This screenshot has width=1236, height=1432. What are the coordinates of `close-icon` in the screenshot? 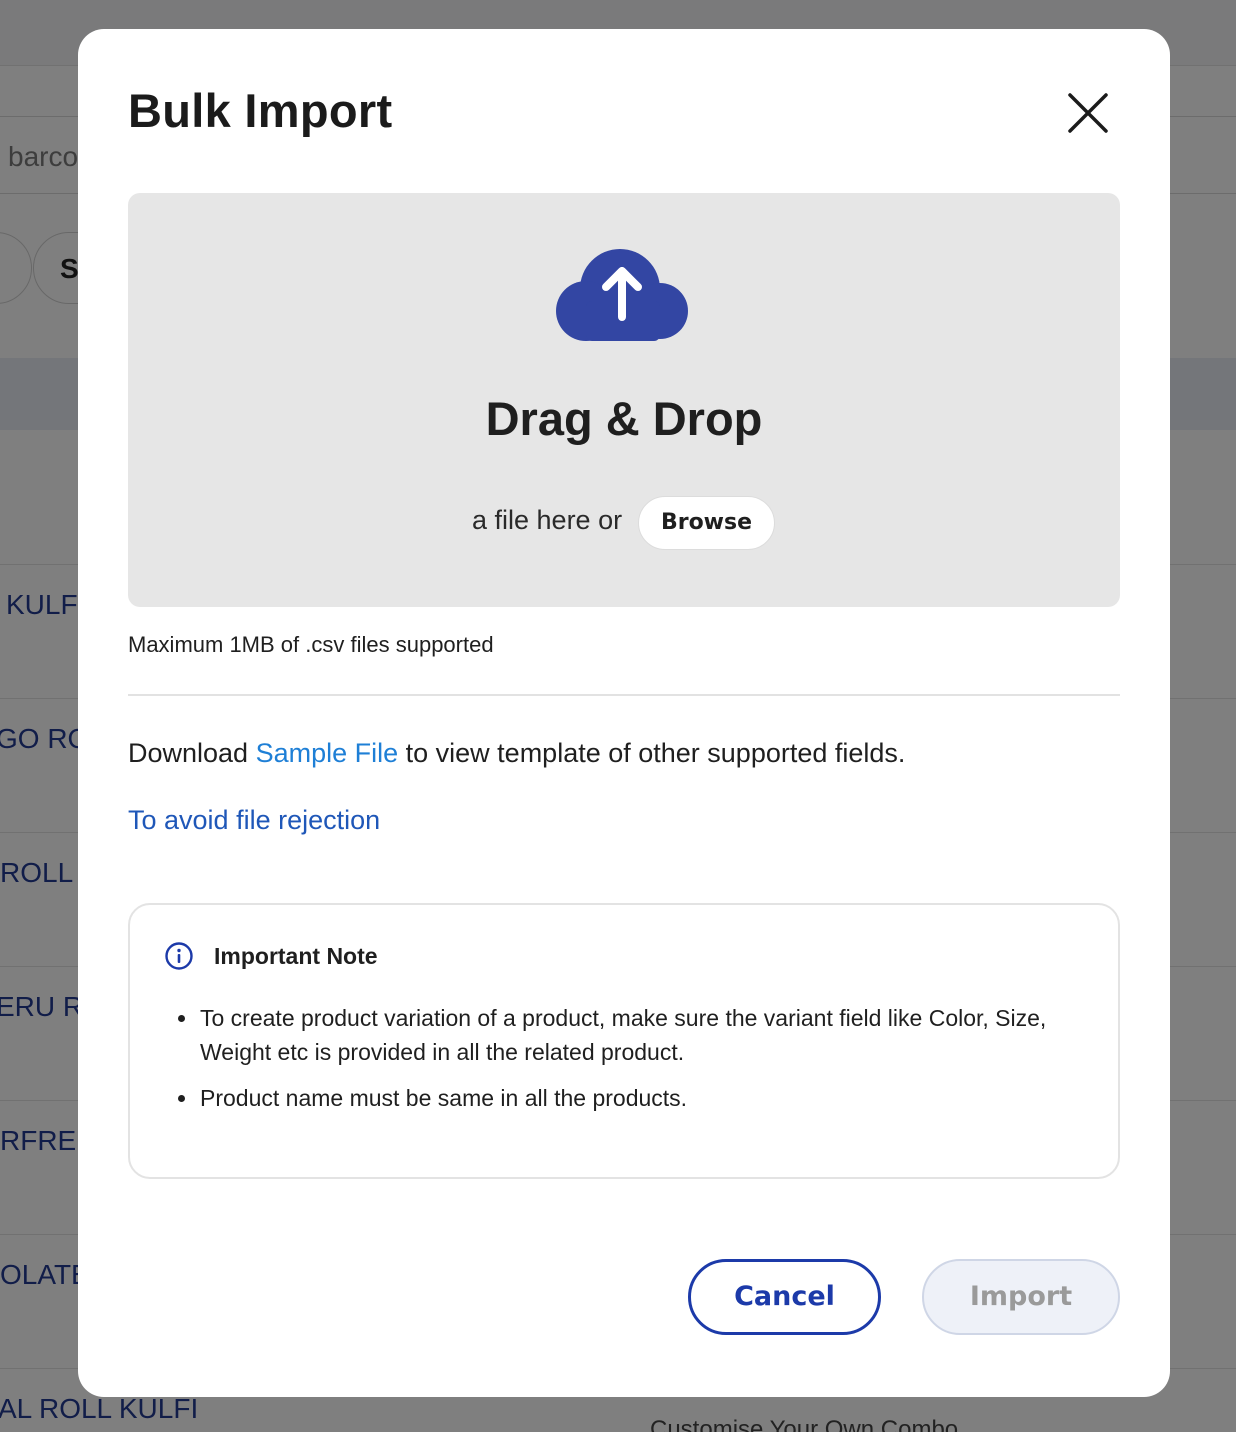 It's located at (1088, 113).